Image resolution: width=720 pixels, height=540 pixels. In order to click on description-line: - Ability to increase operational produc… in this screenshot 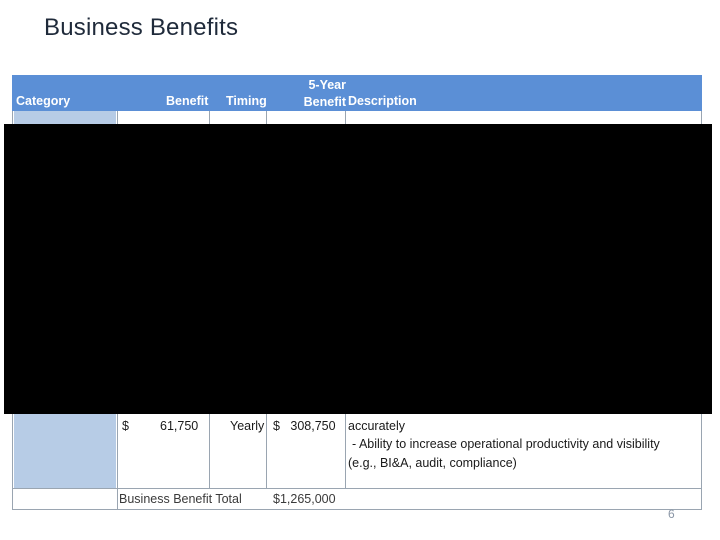, I will do `click(506, 444)`.